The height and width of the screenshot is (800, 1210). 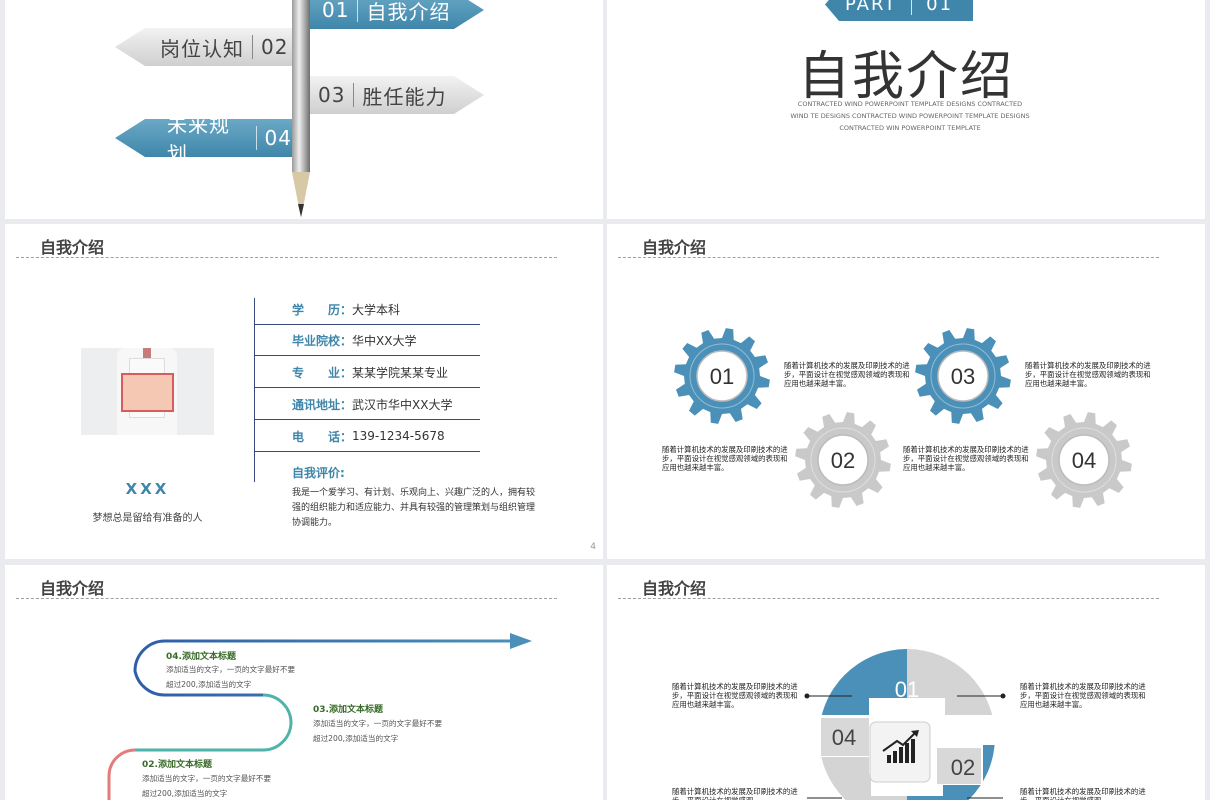 I want to click on sign-label: 未来规划, so click(x=198, y=139).